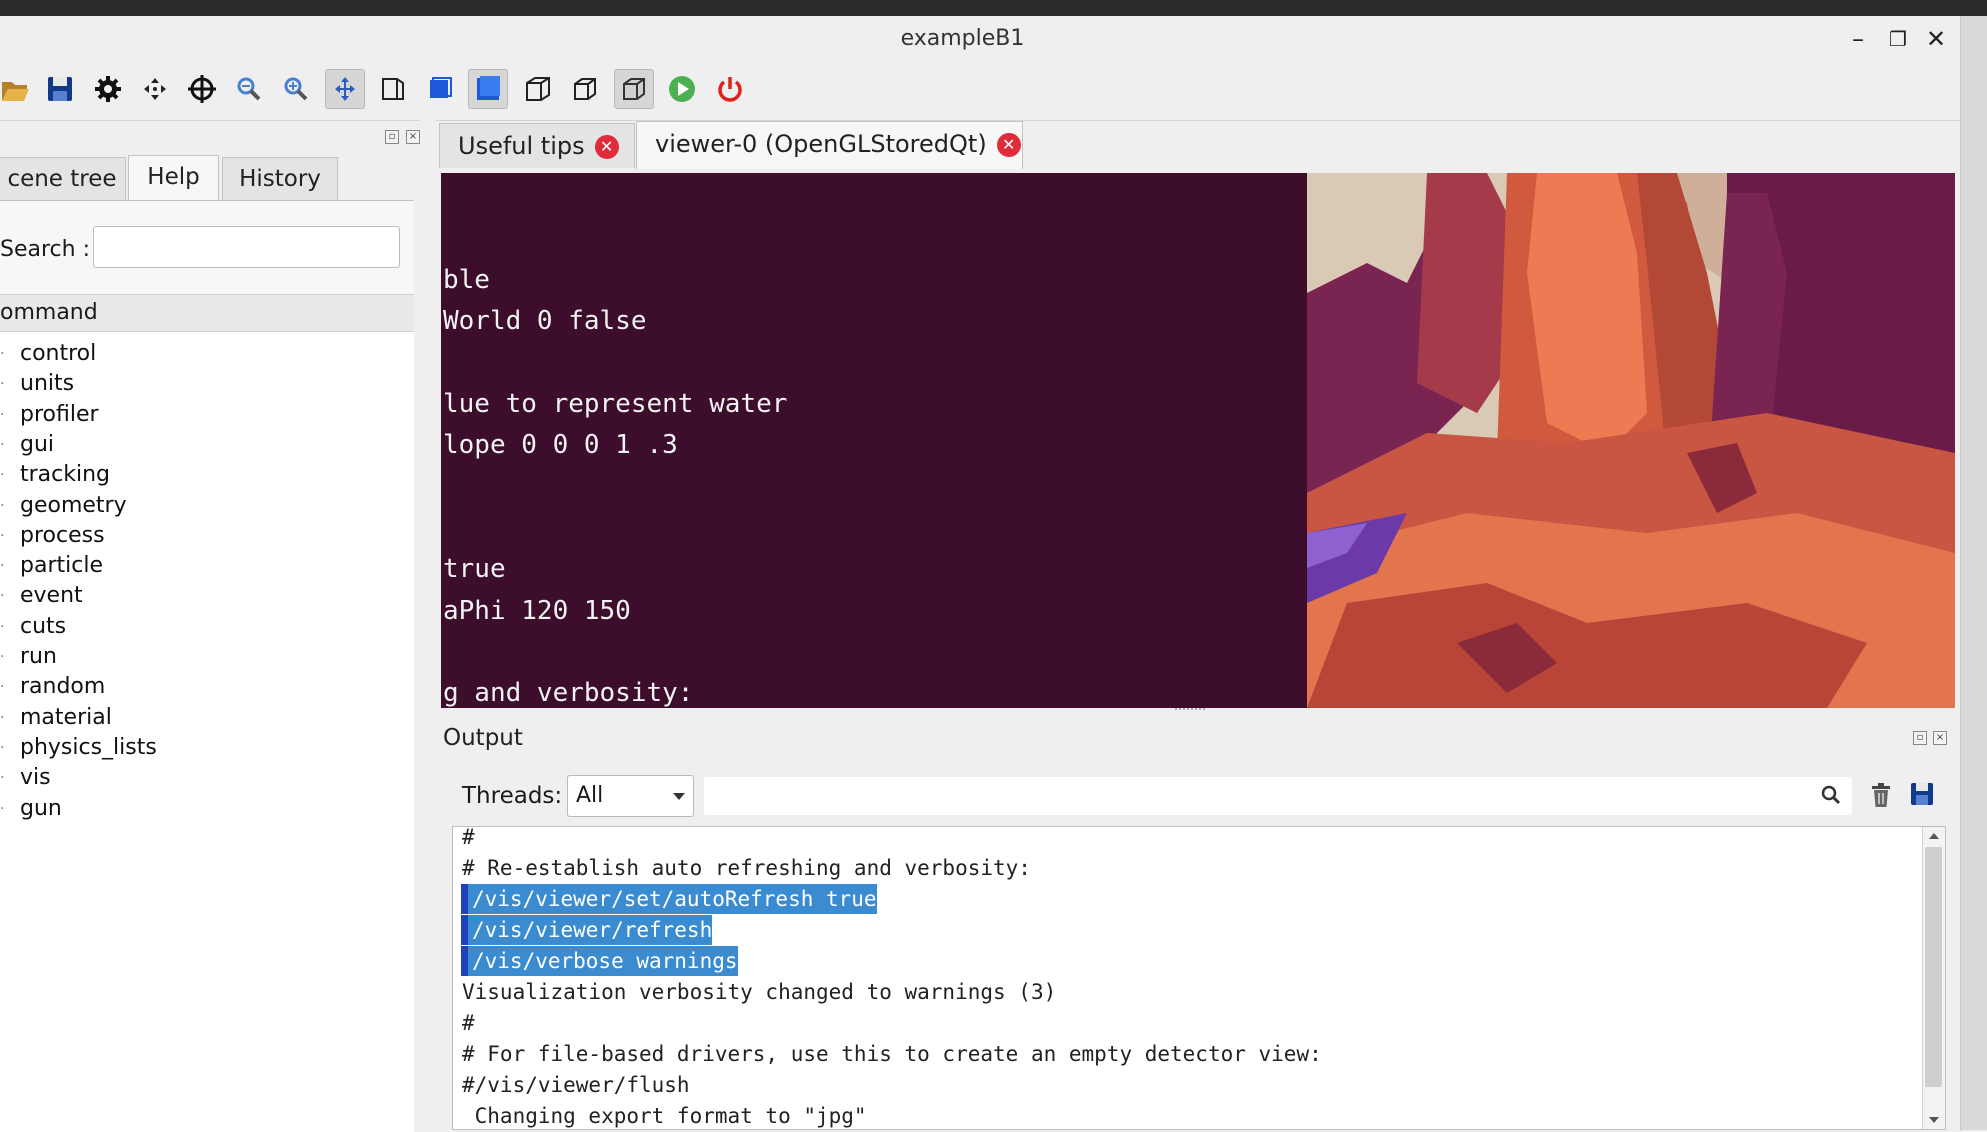 Image resolution: width=1987 pixels, height=1132 pixels. Describe the element at coordinates (59, 415) in the screenshot. I see `command-tree-item: profiler` at that location.